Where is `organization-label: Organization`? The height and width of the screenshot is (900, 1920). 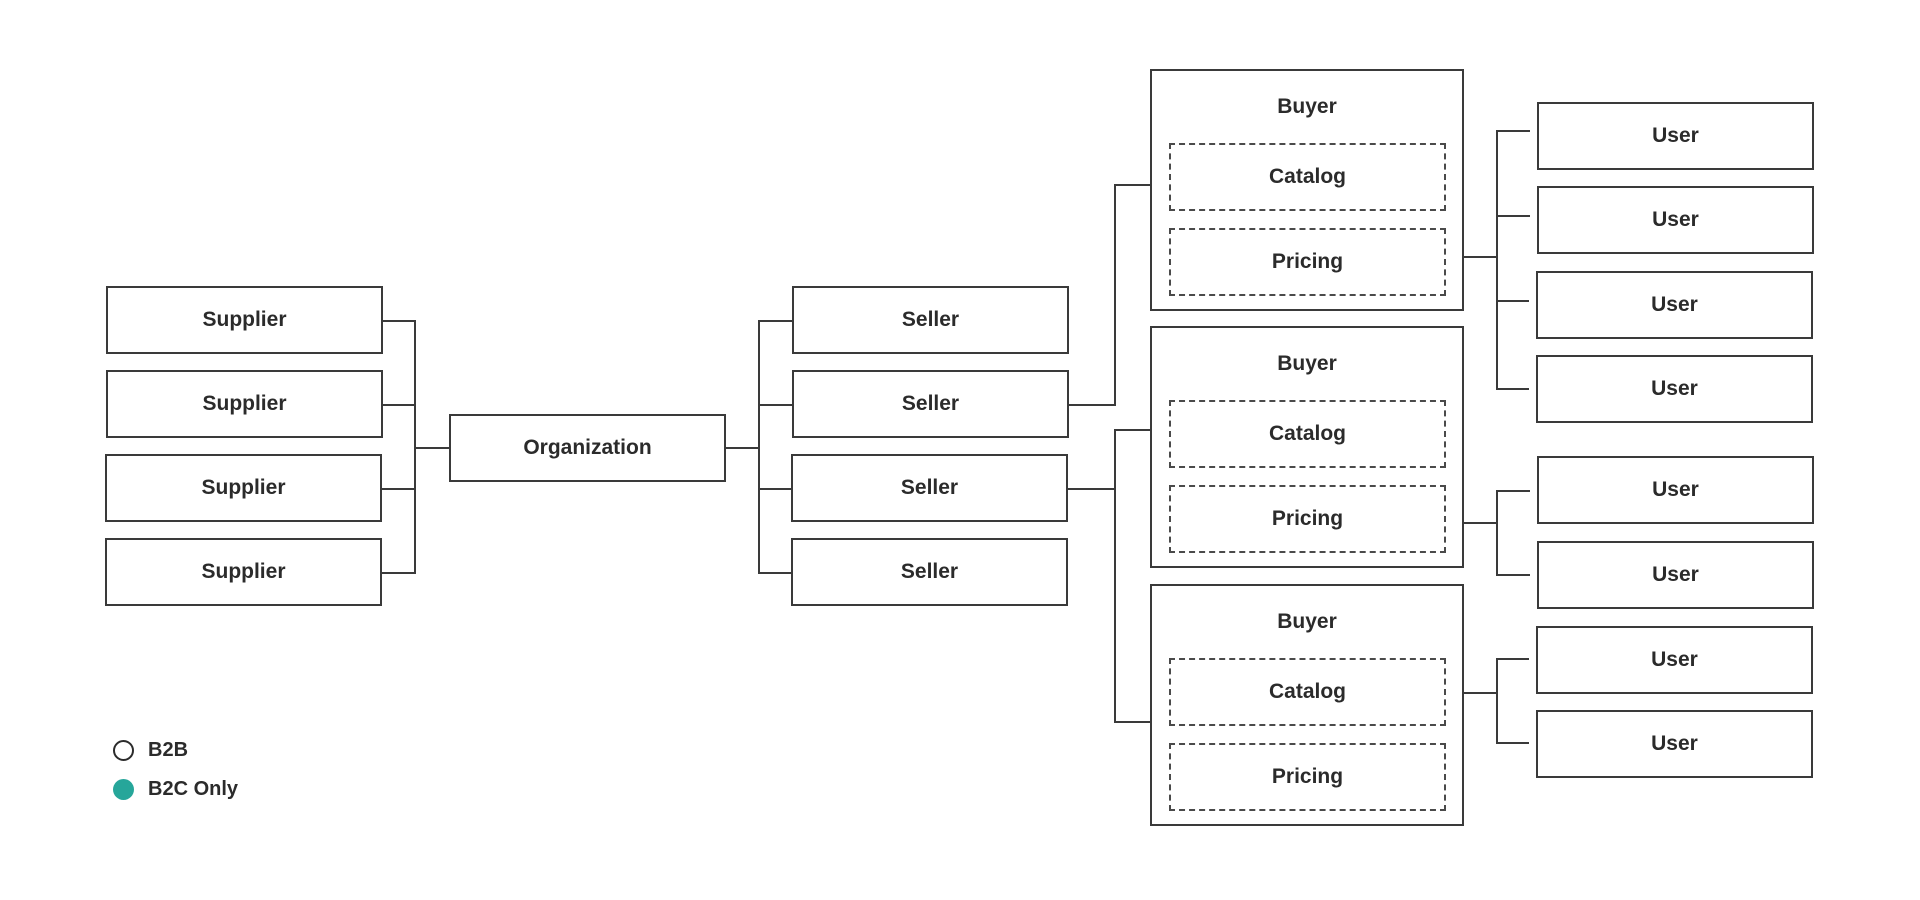
organization-label: Organization is located at coordinates (587, 447).